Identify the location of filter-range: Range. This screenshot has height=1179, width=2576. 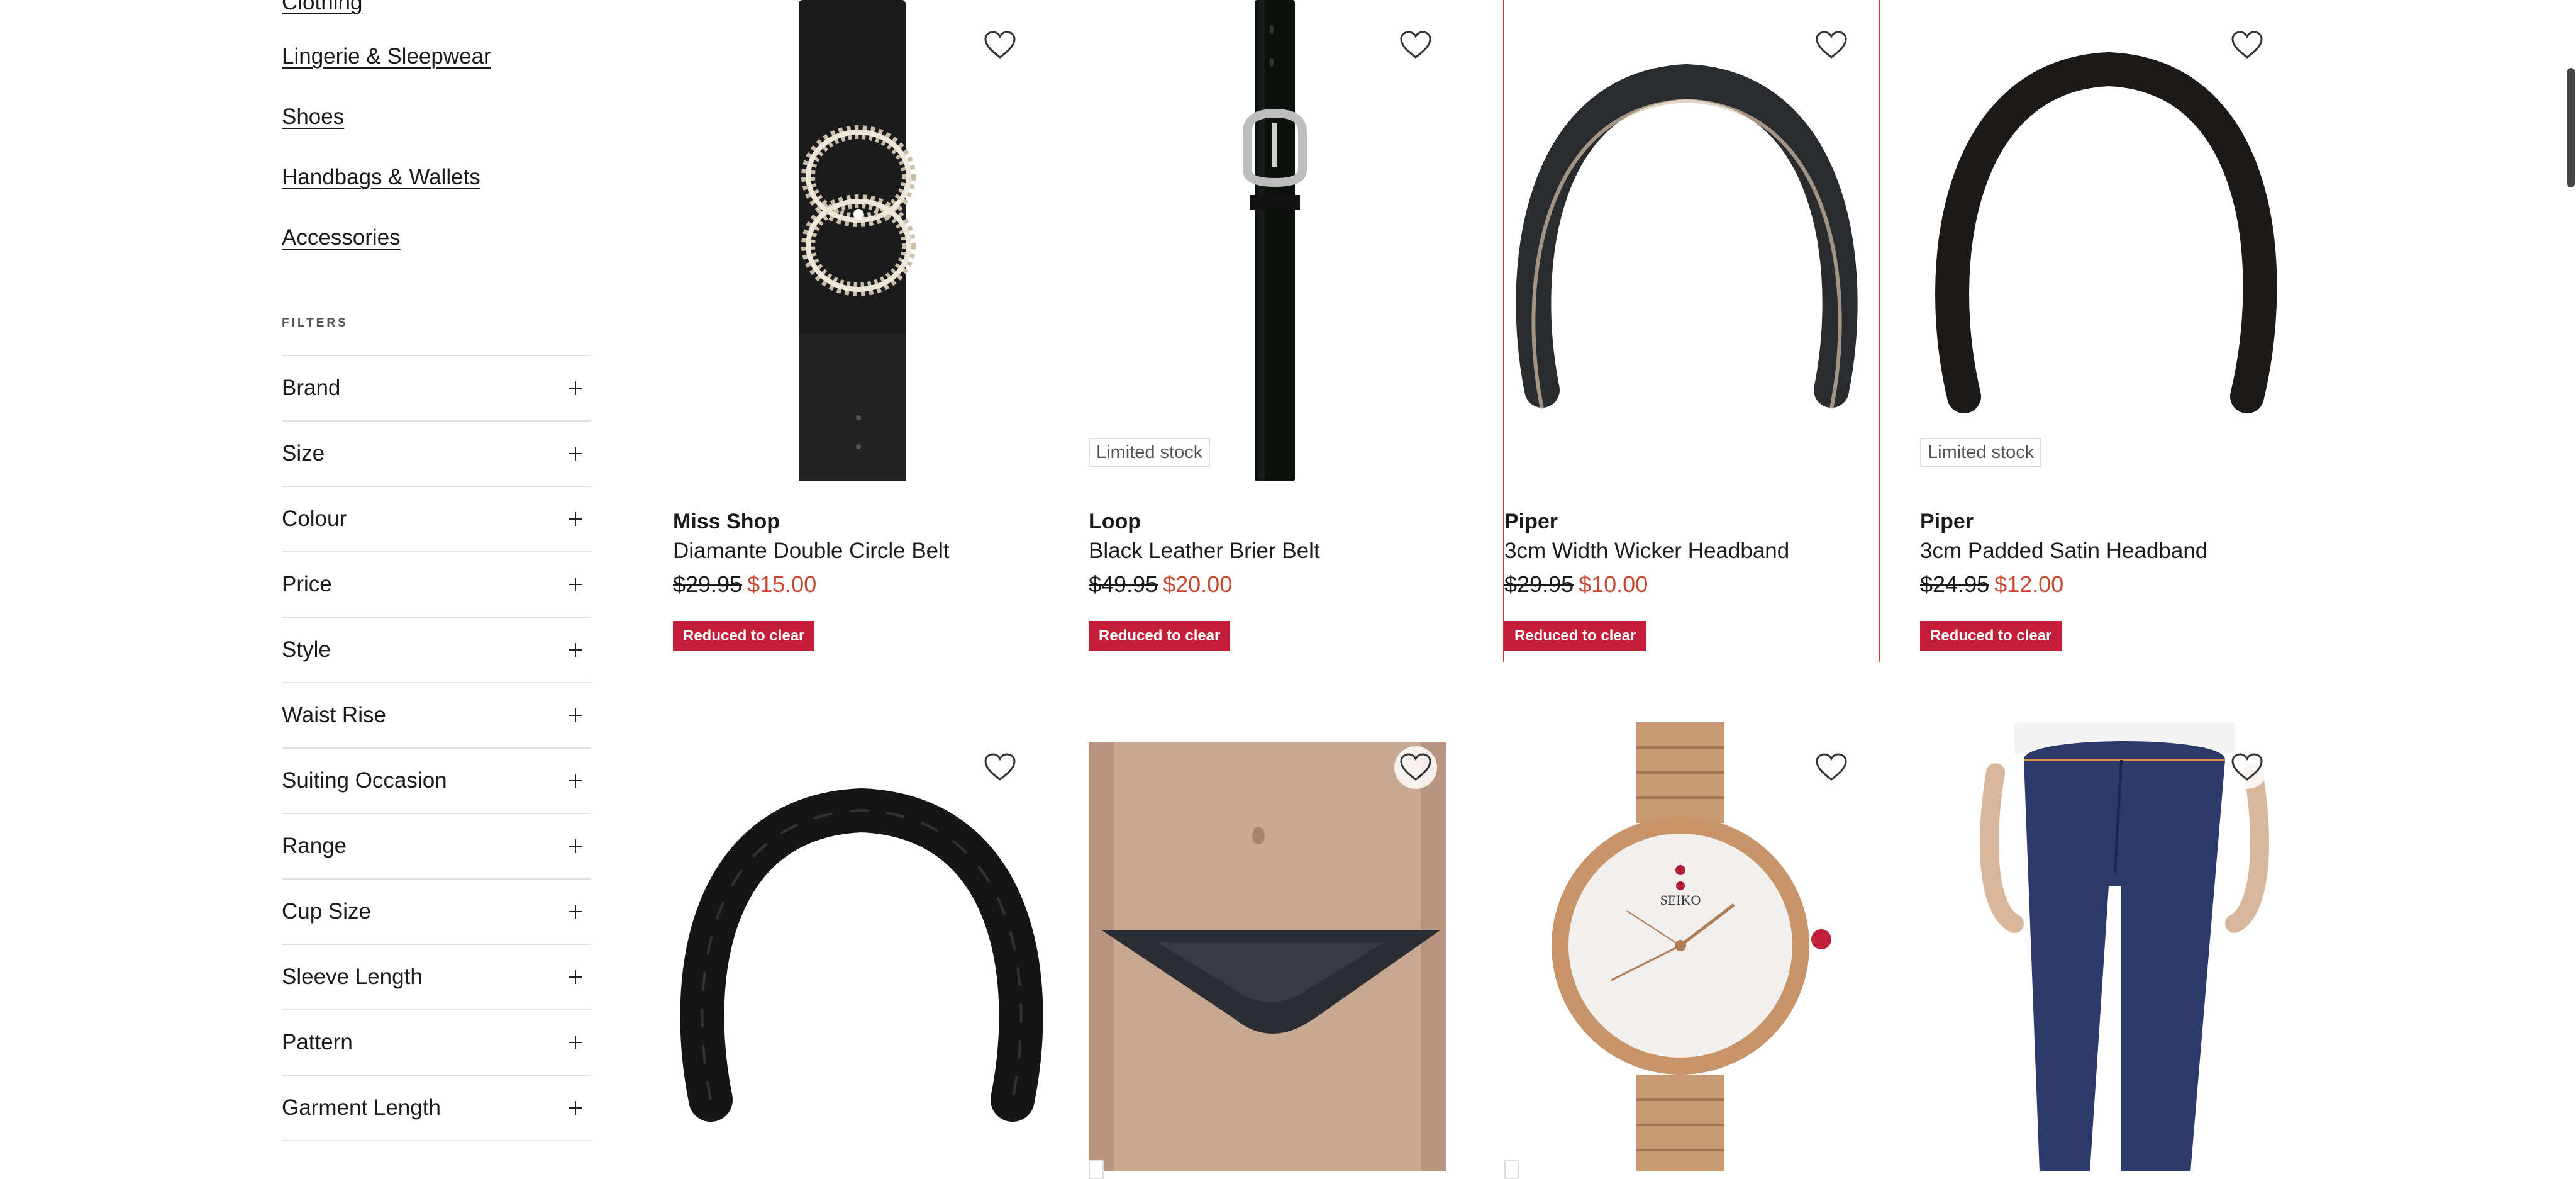
(436, 846).